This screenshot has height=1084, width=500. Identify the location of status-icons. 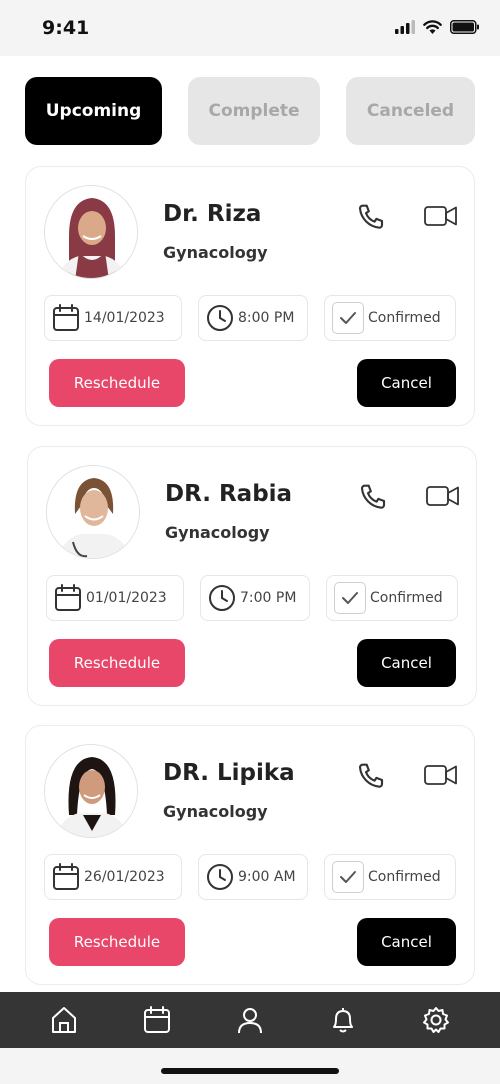
(437, 27).